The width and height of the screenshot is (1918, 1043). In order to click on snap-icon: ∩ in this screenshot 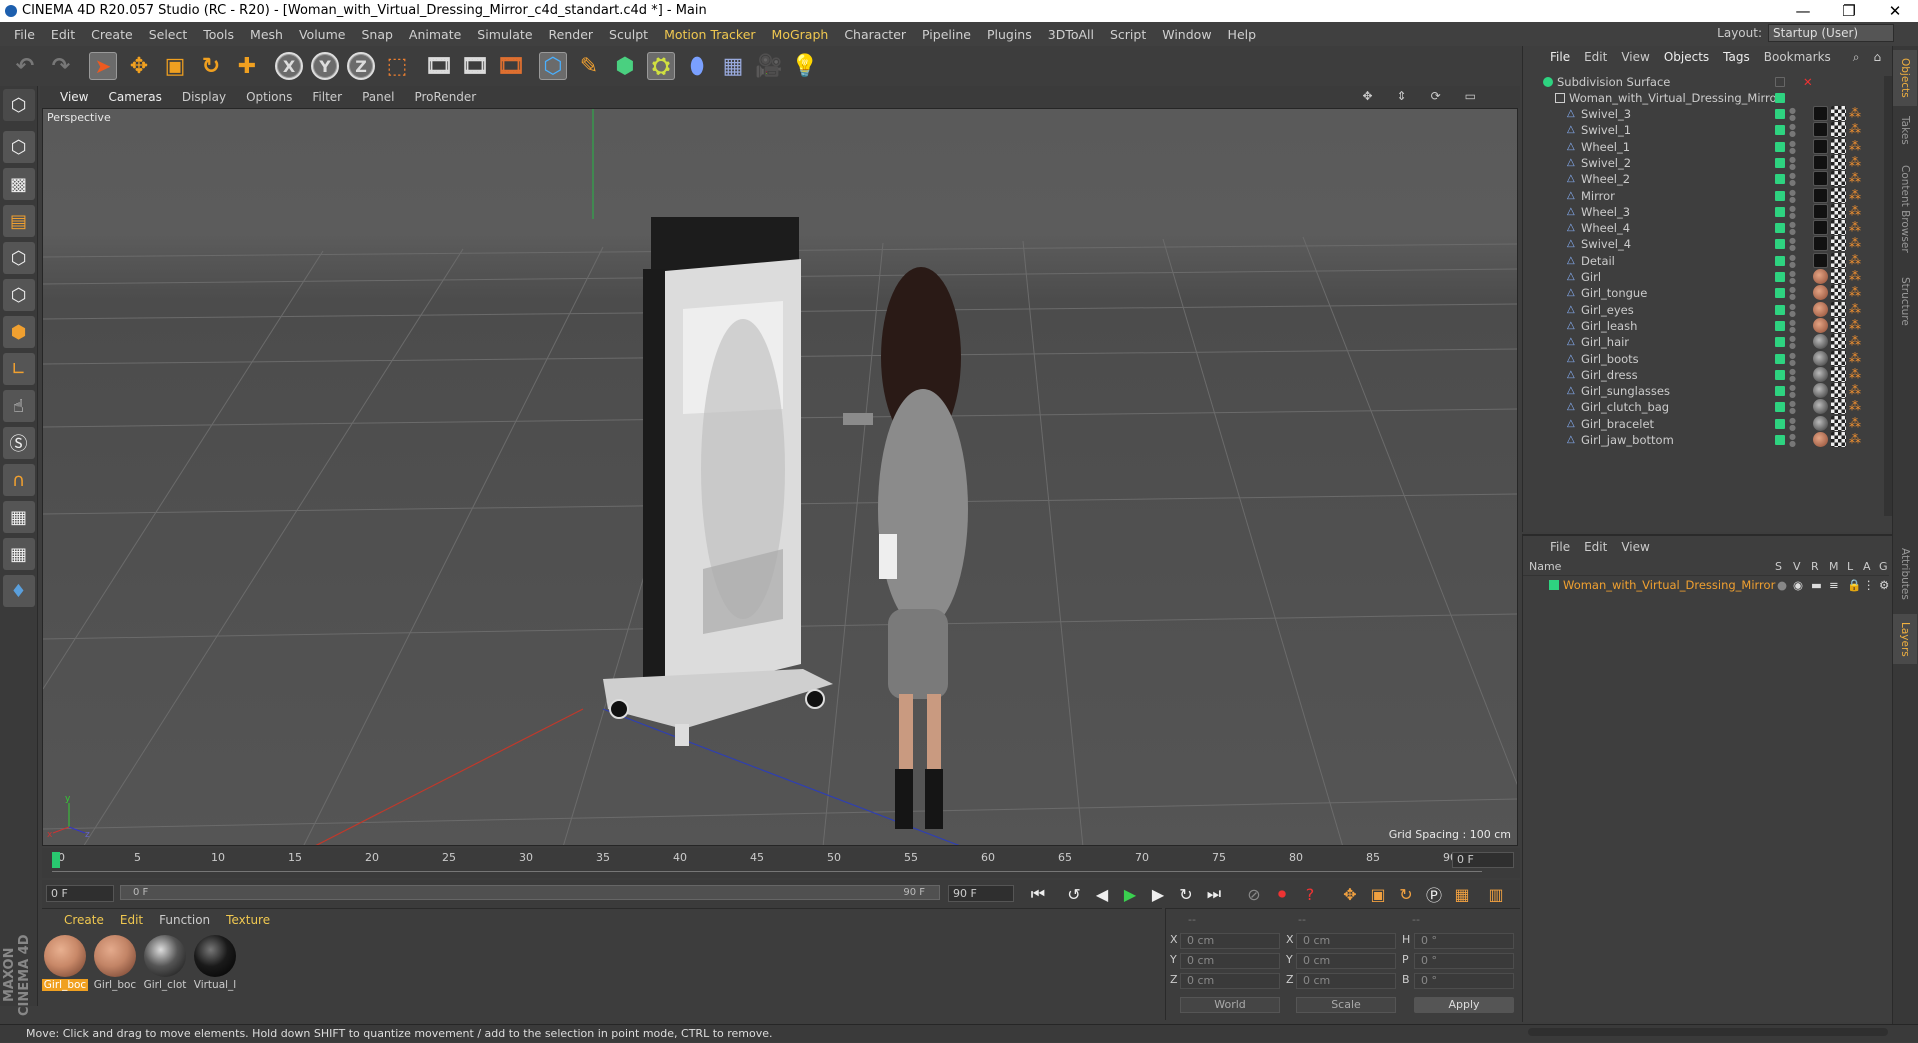, I will do `click(18, 480)`.